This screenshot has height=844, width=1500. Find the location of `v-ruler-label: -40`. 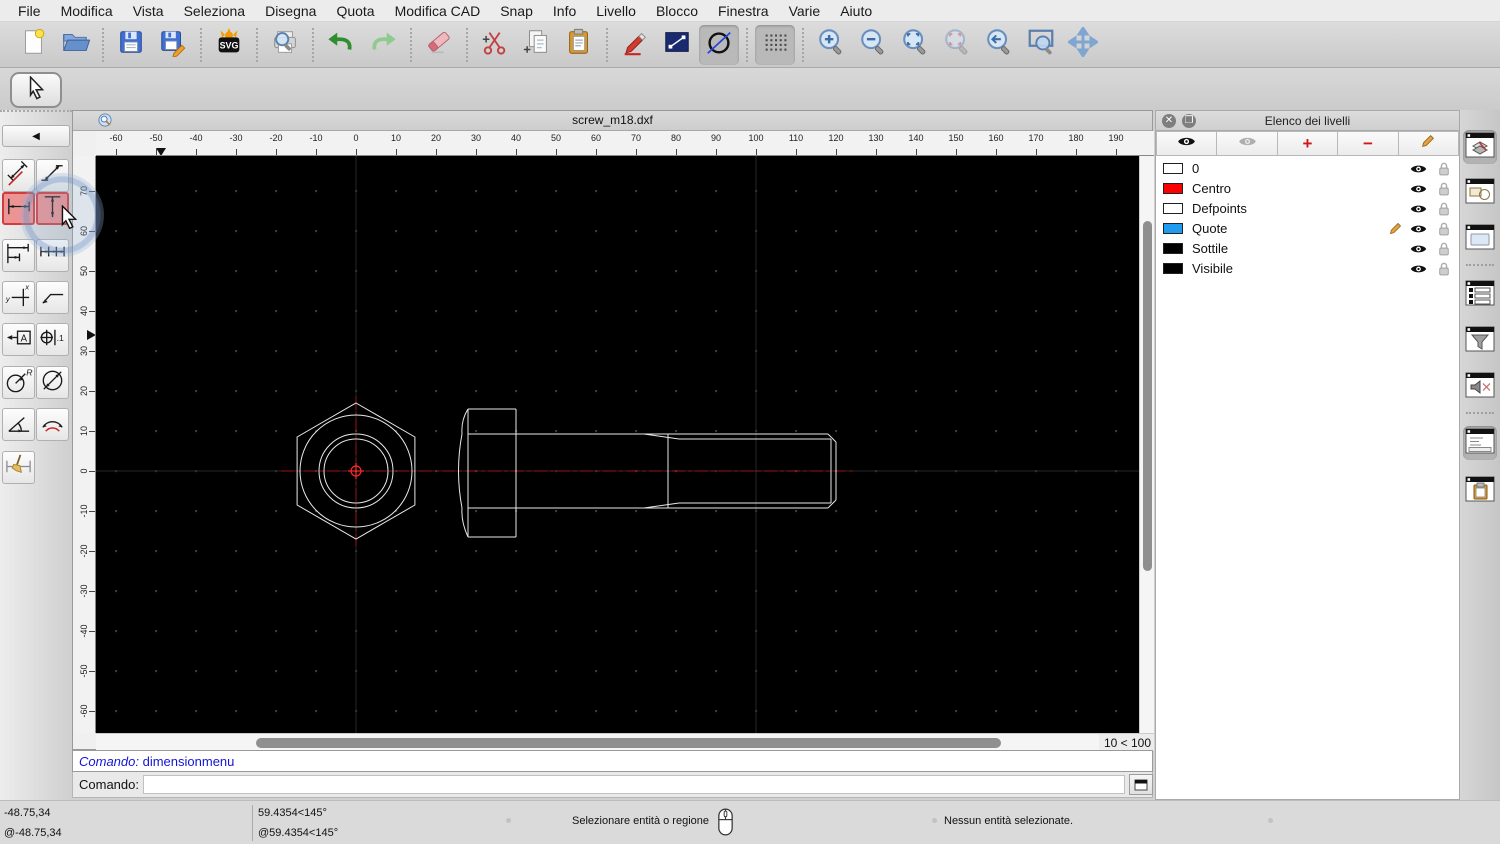

v-ruler-label: -40 is located at coordinates (84, 631).